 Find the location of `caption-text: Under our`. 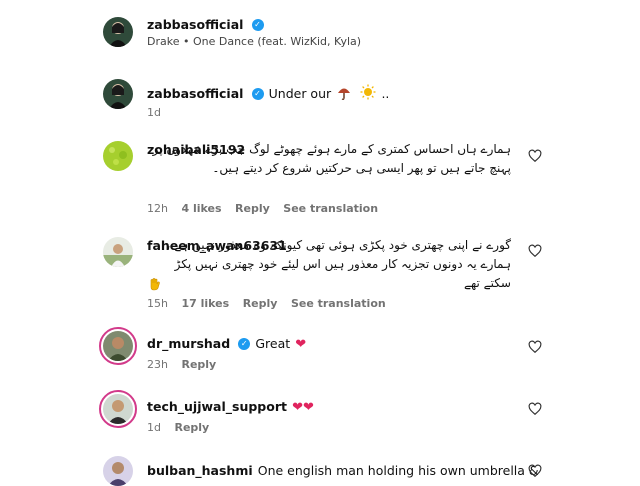

caption-text: Under our is located at coordinates (300, 93).